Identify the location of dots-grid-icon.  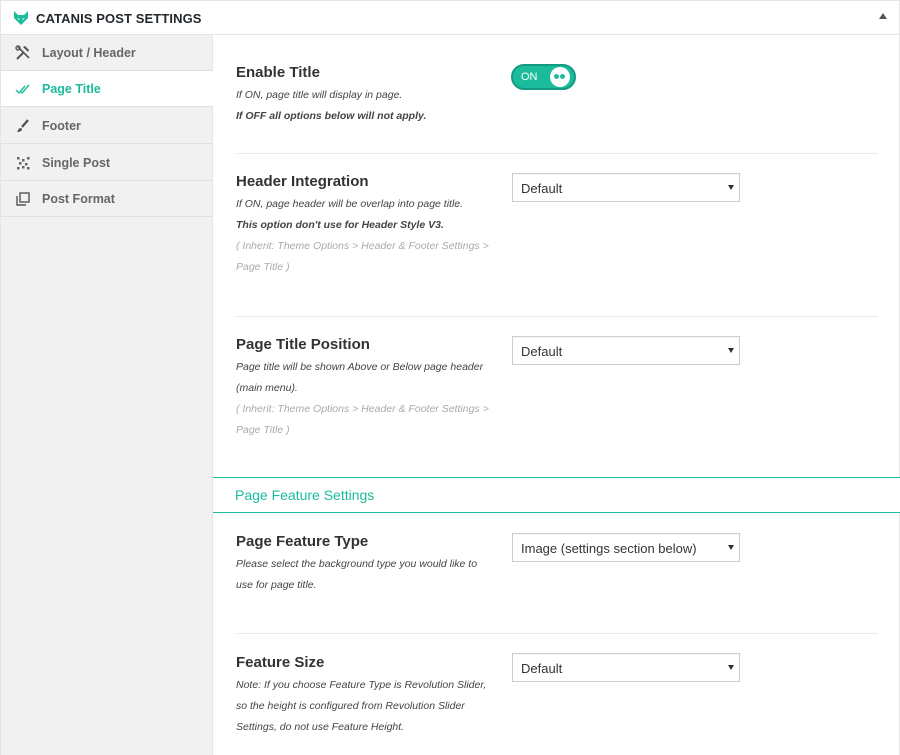
(23, 163).